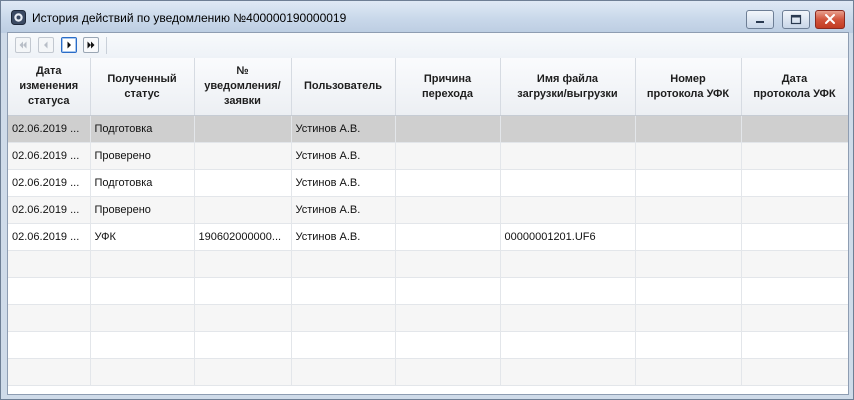 The height and width of the screenshot is (400, 854). Describe the element at coordinates (142, 237) in the screenshot. I see `received-status-cell: УФК` at that location.